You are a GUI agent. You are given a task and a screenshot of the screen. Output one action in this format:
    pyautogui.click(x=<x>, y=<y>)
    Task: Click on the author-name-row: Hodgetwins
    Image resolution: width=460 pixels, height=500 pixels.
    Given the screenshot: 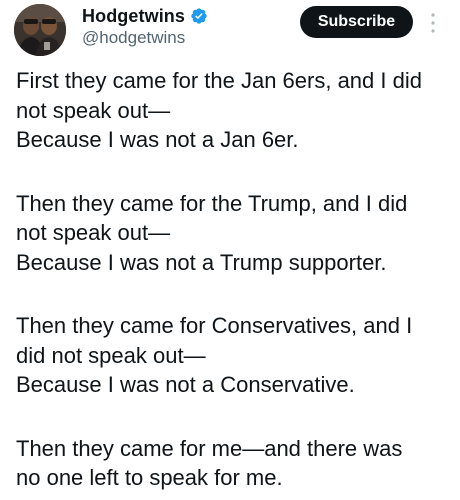 What is the action you would take?
    pyautogui.click(x=145, y=16)
    